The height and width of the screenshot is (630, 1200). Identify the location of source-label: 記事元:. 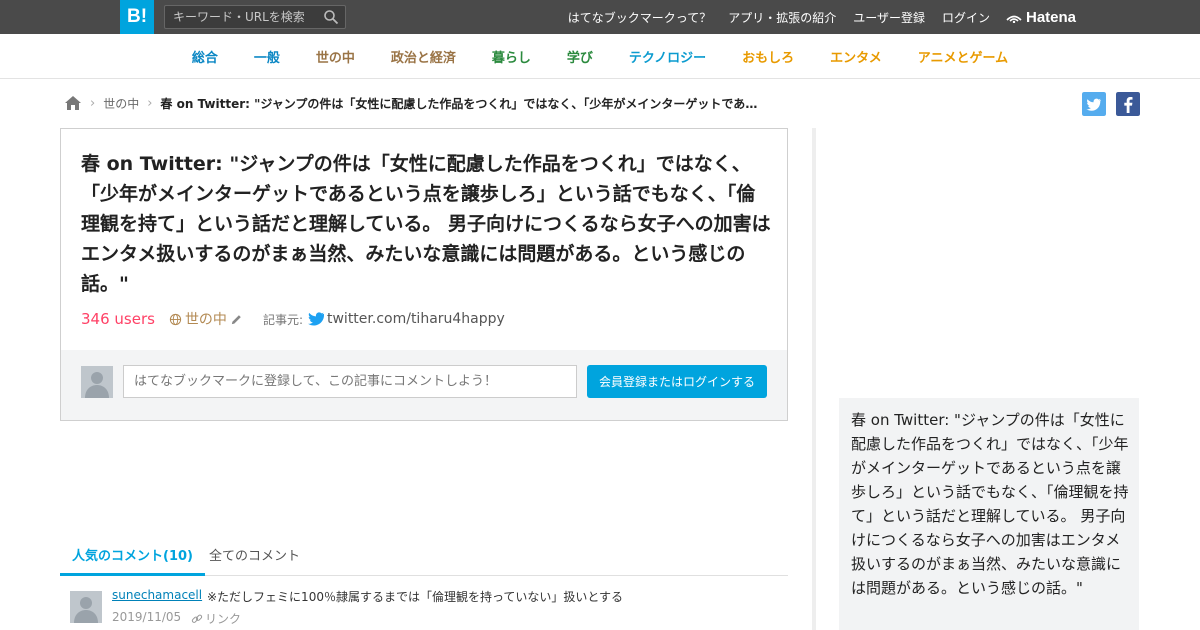
(282, 319).